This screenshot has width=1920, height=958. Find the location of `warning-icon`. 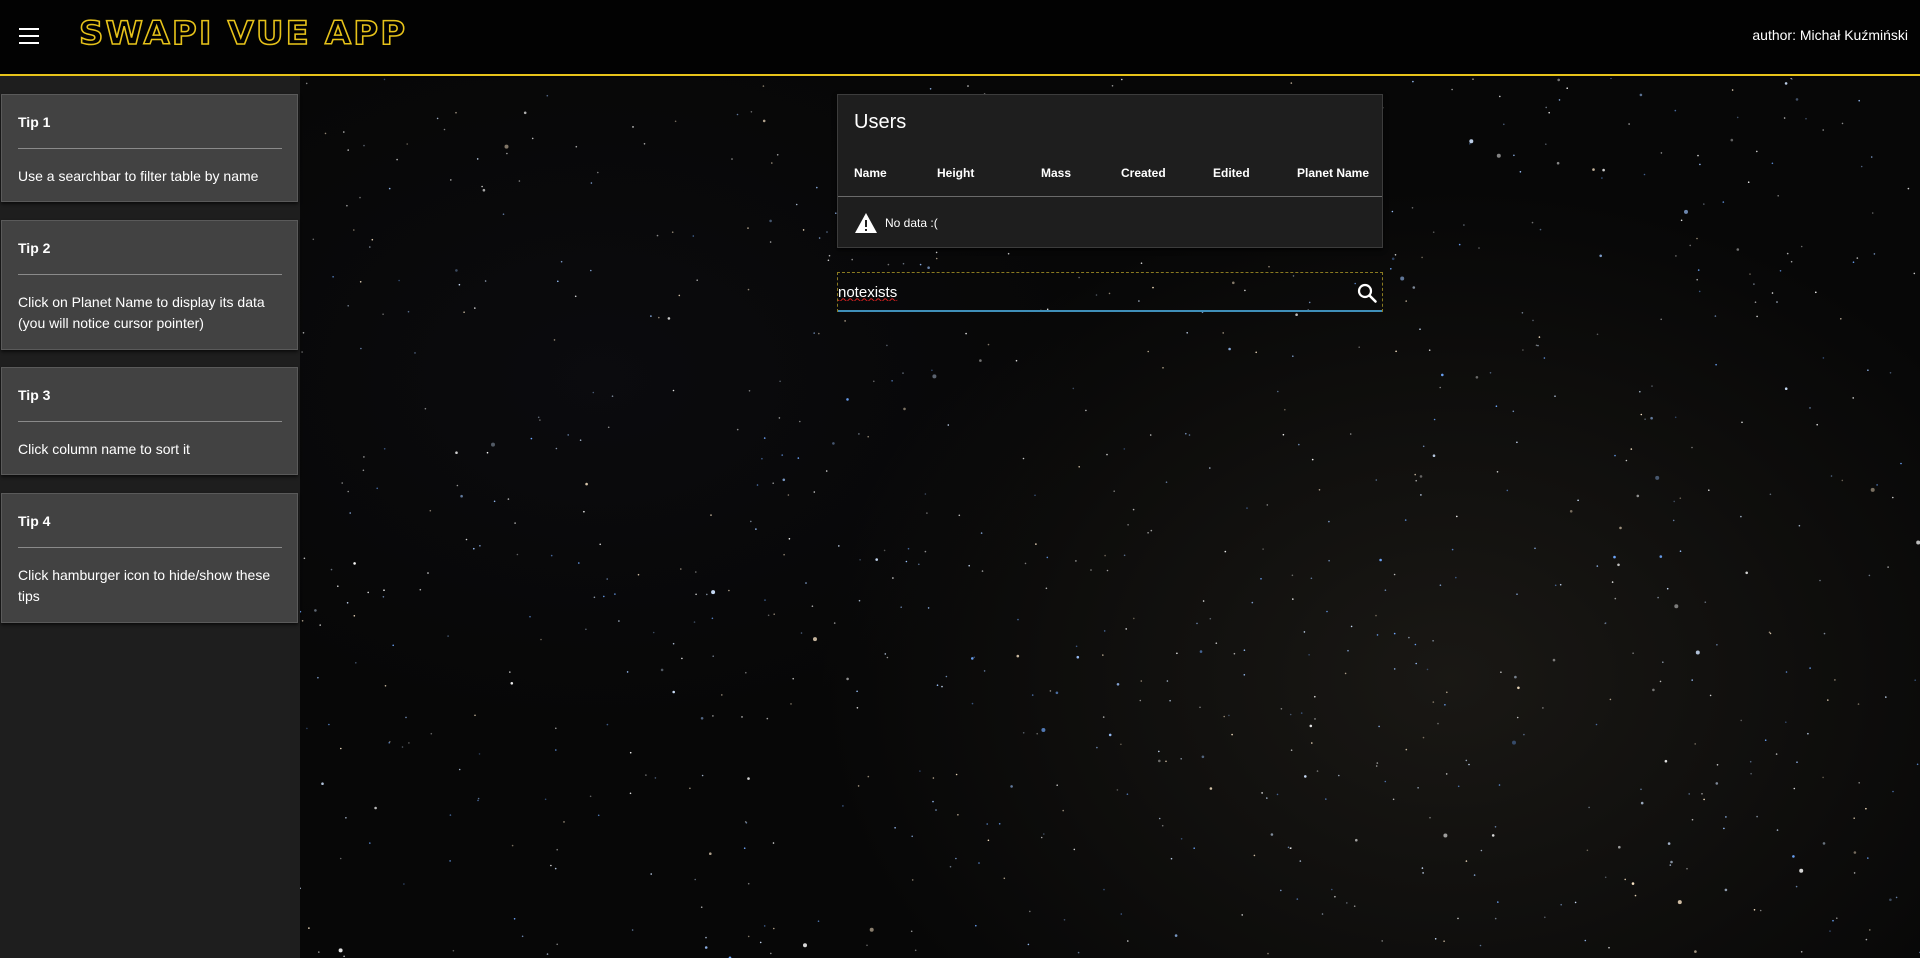

warning-icon is located at coordinates (866, 223).